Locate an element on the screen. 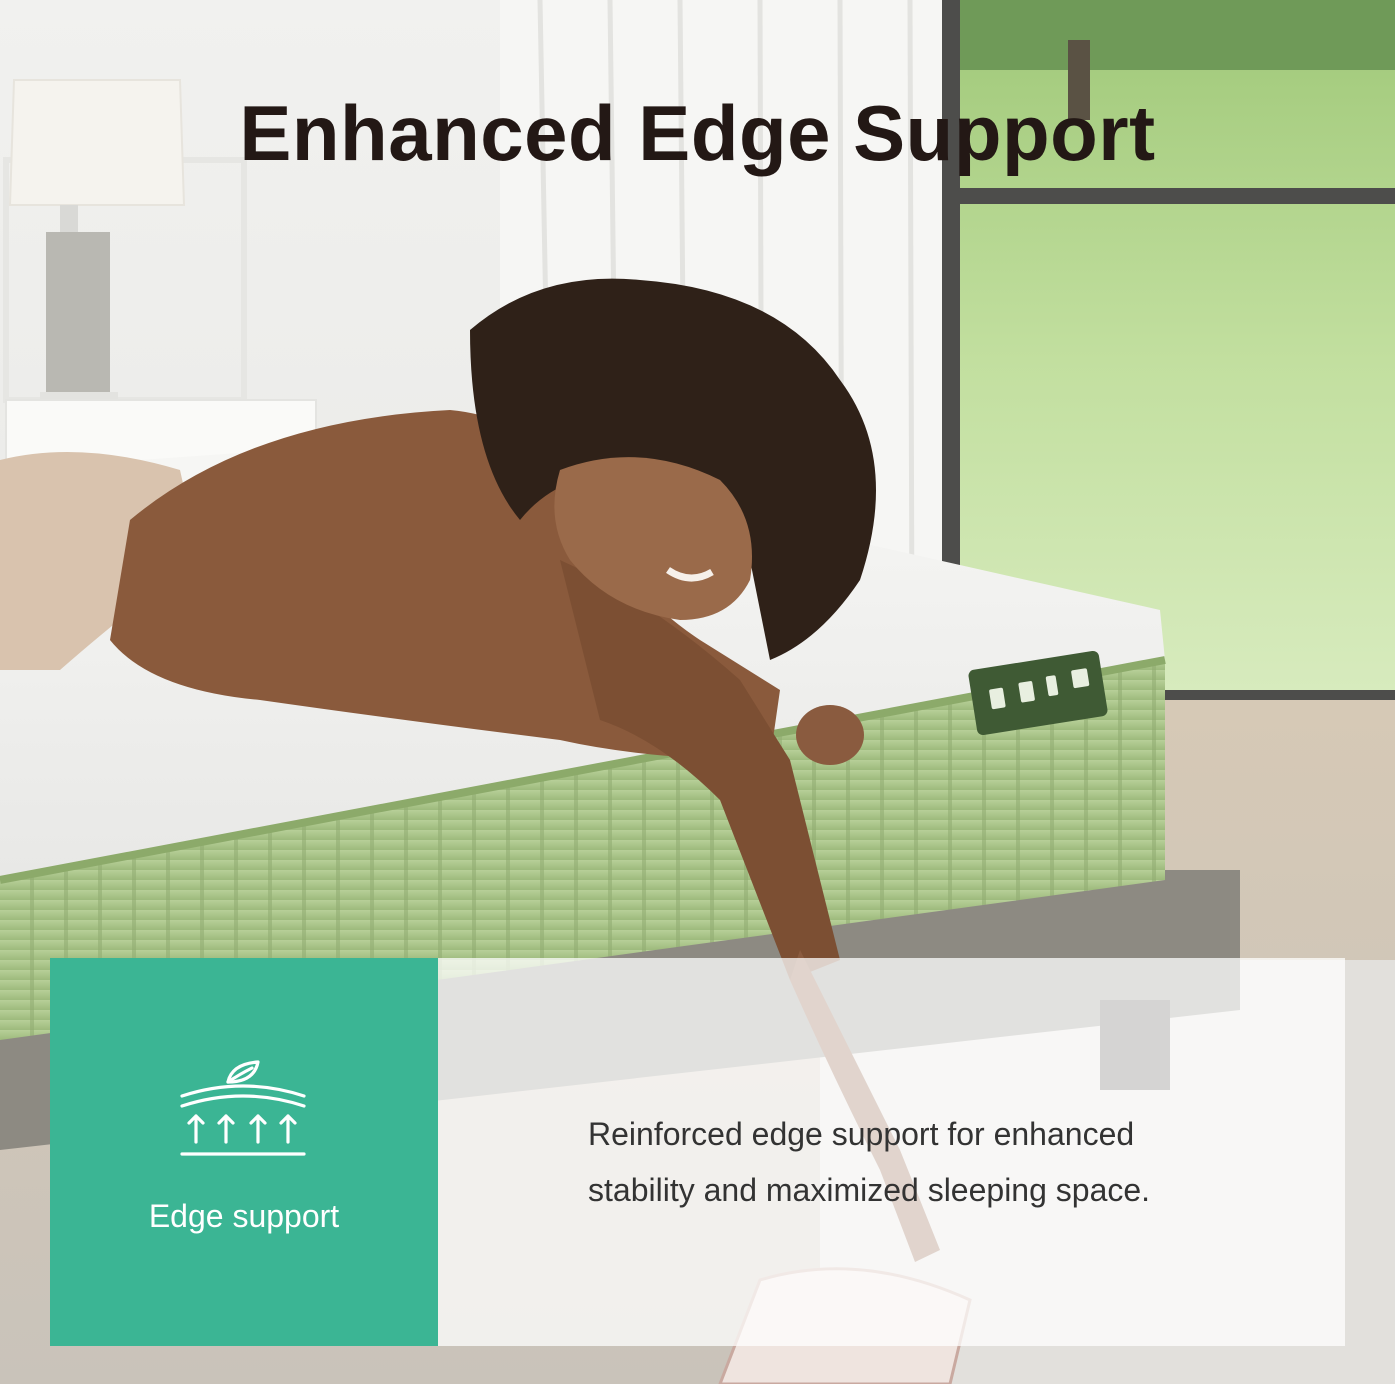 The height and width of the screenshot is (1384, 1395). description-line-2: stability and maximized sleeping space. is located at coordinates (869, 1190).